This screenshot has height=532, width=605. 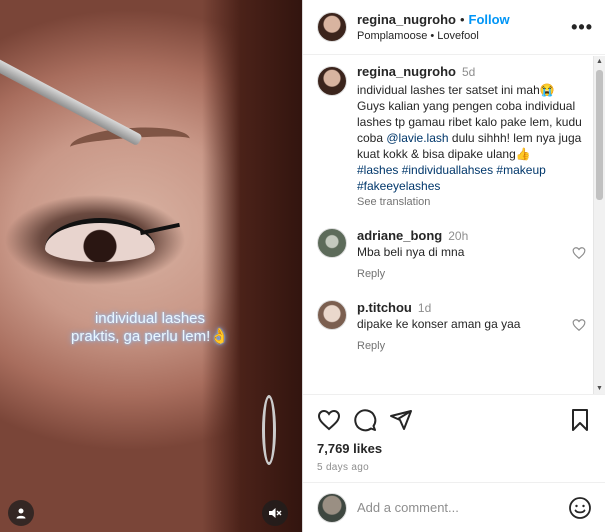 What do you see at coordinates (468, 72) in the screenshot?
I see `caption-time: 5d` at bounding box center [468, 72].